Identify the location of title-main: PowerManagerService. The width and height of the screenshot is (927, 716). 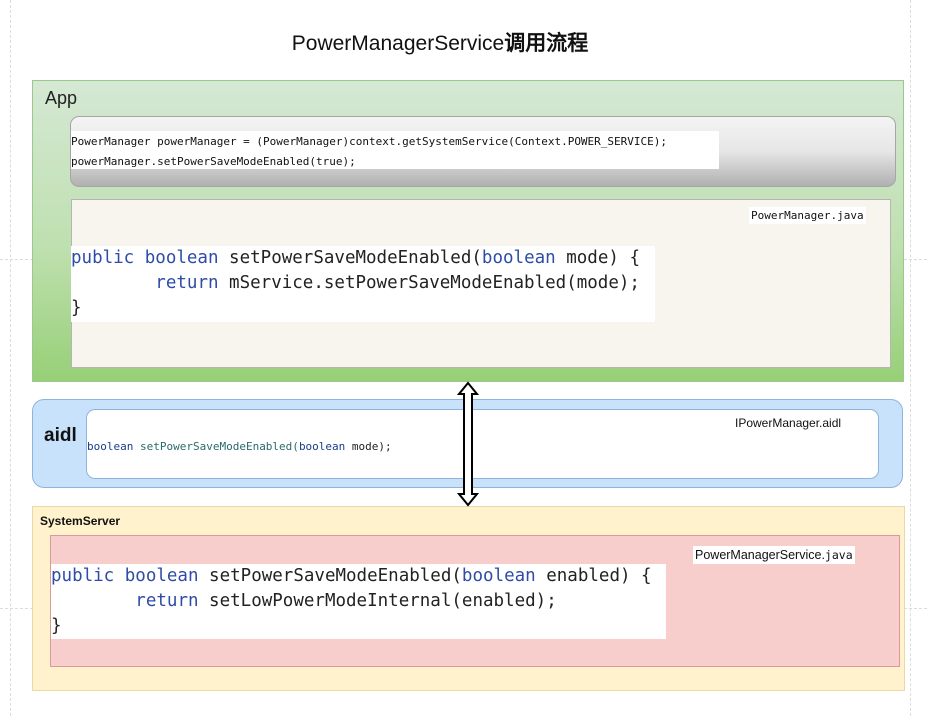
(398, 43).